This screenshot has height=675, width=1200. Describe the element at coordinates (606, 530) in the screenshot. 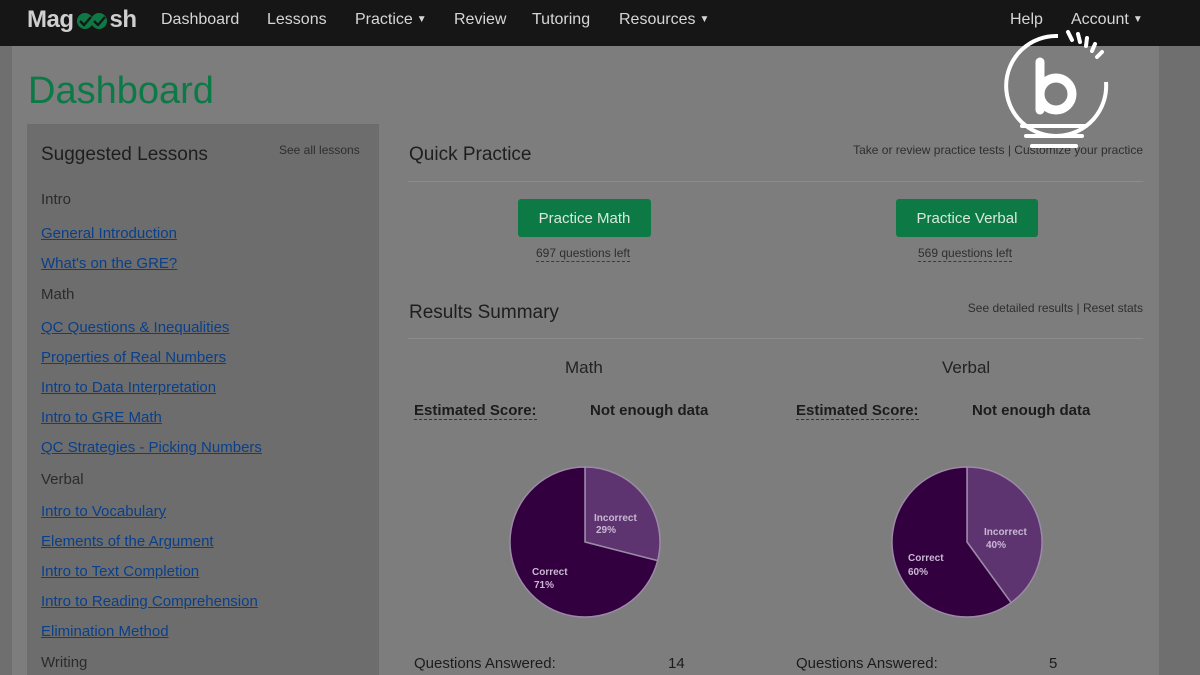

I see `math-incorrect-pct: 29%` at that location.